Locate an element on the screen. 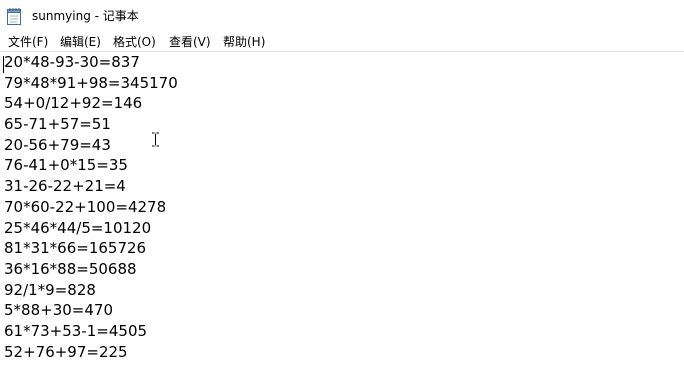  text-line: 31-26-22+21=4 is located at coordinates (65, 186).